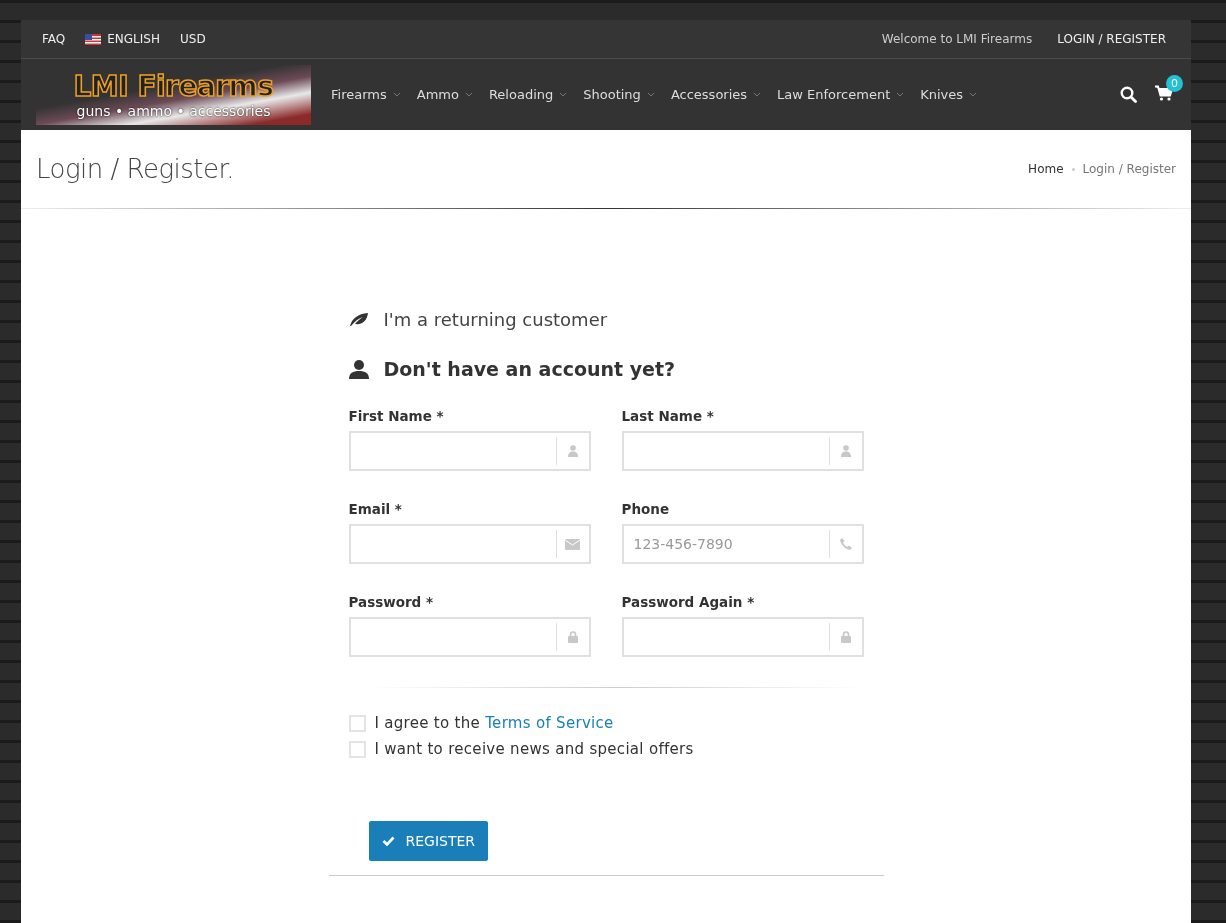 The image size is (1226, 923). Describe the element at coordinates (1046, 169) in the screenshot. I see `breadcrumb-link: Home` at that location.